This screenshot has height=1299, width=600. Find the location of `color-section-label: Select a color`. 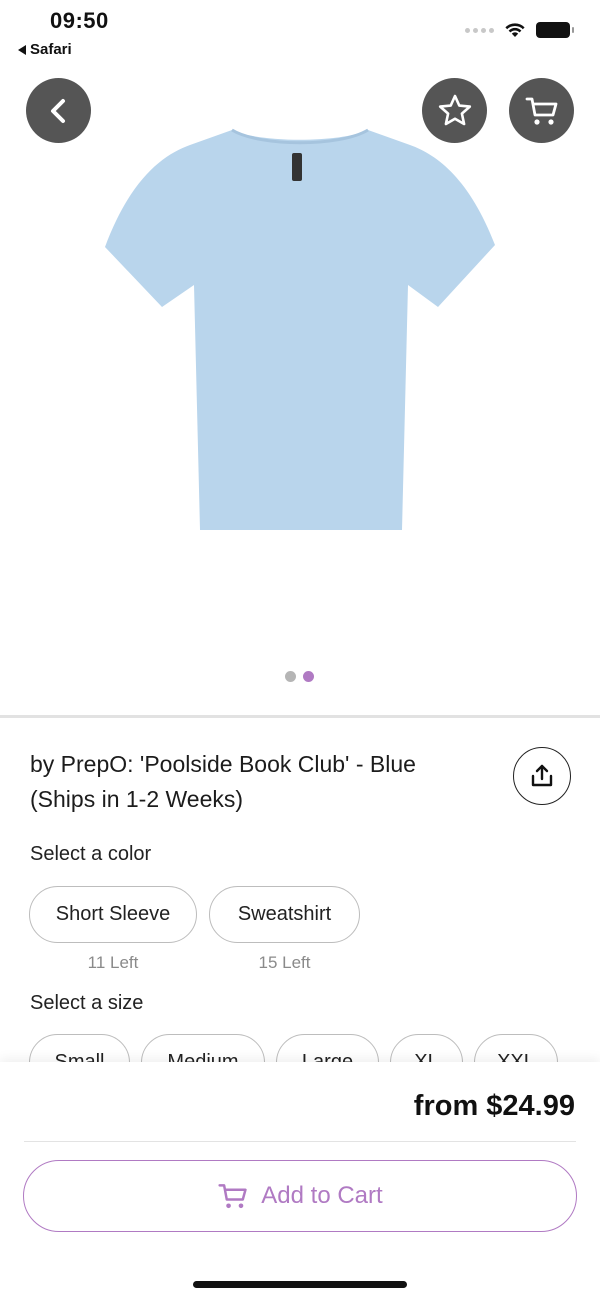

color-section-label: Select a color is located at coordinates (91, 854).